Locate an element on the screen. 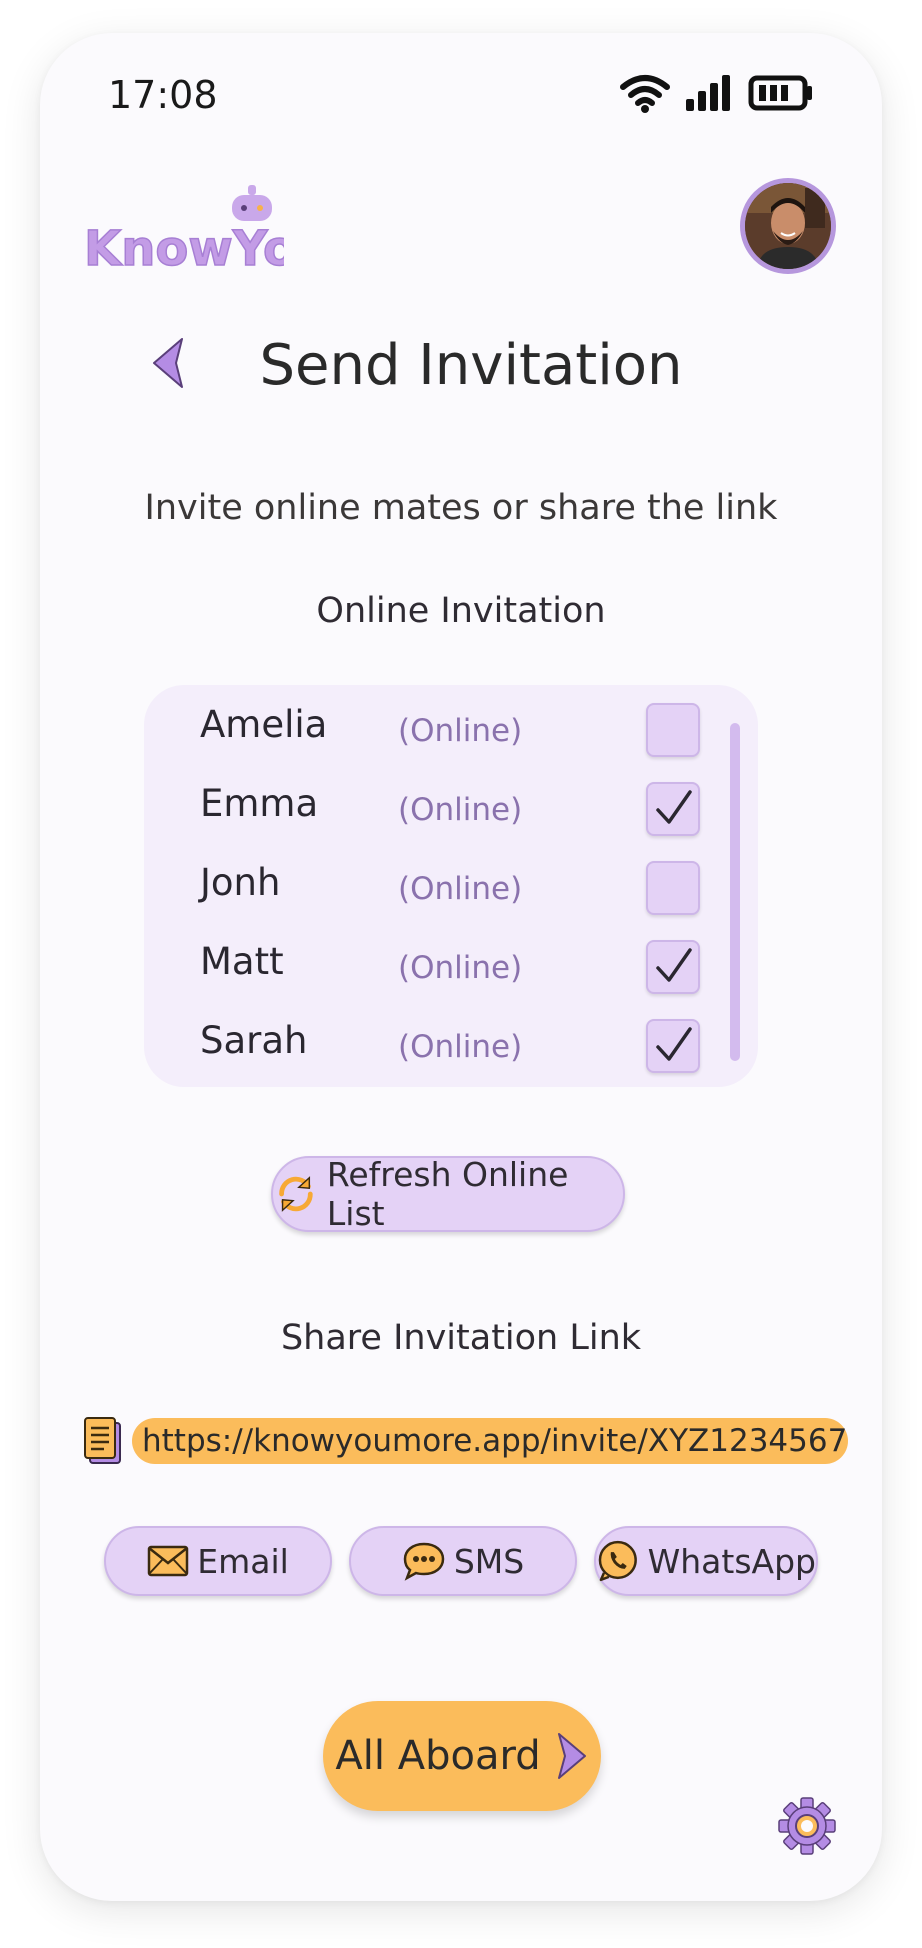 This screenshot has height=1948, width=922. refresh-icon is located at coordinates (296, 1194).